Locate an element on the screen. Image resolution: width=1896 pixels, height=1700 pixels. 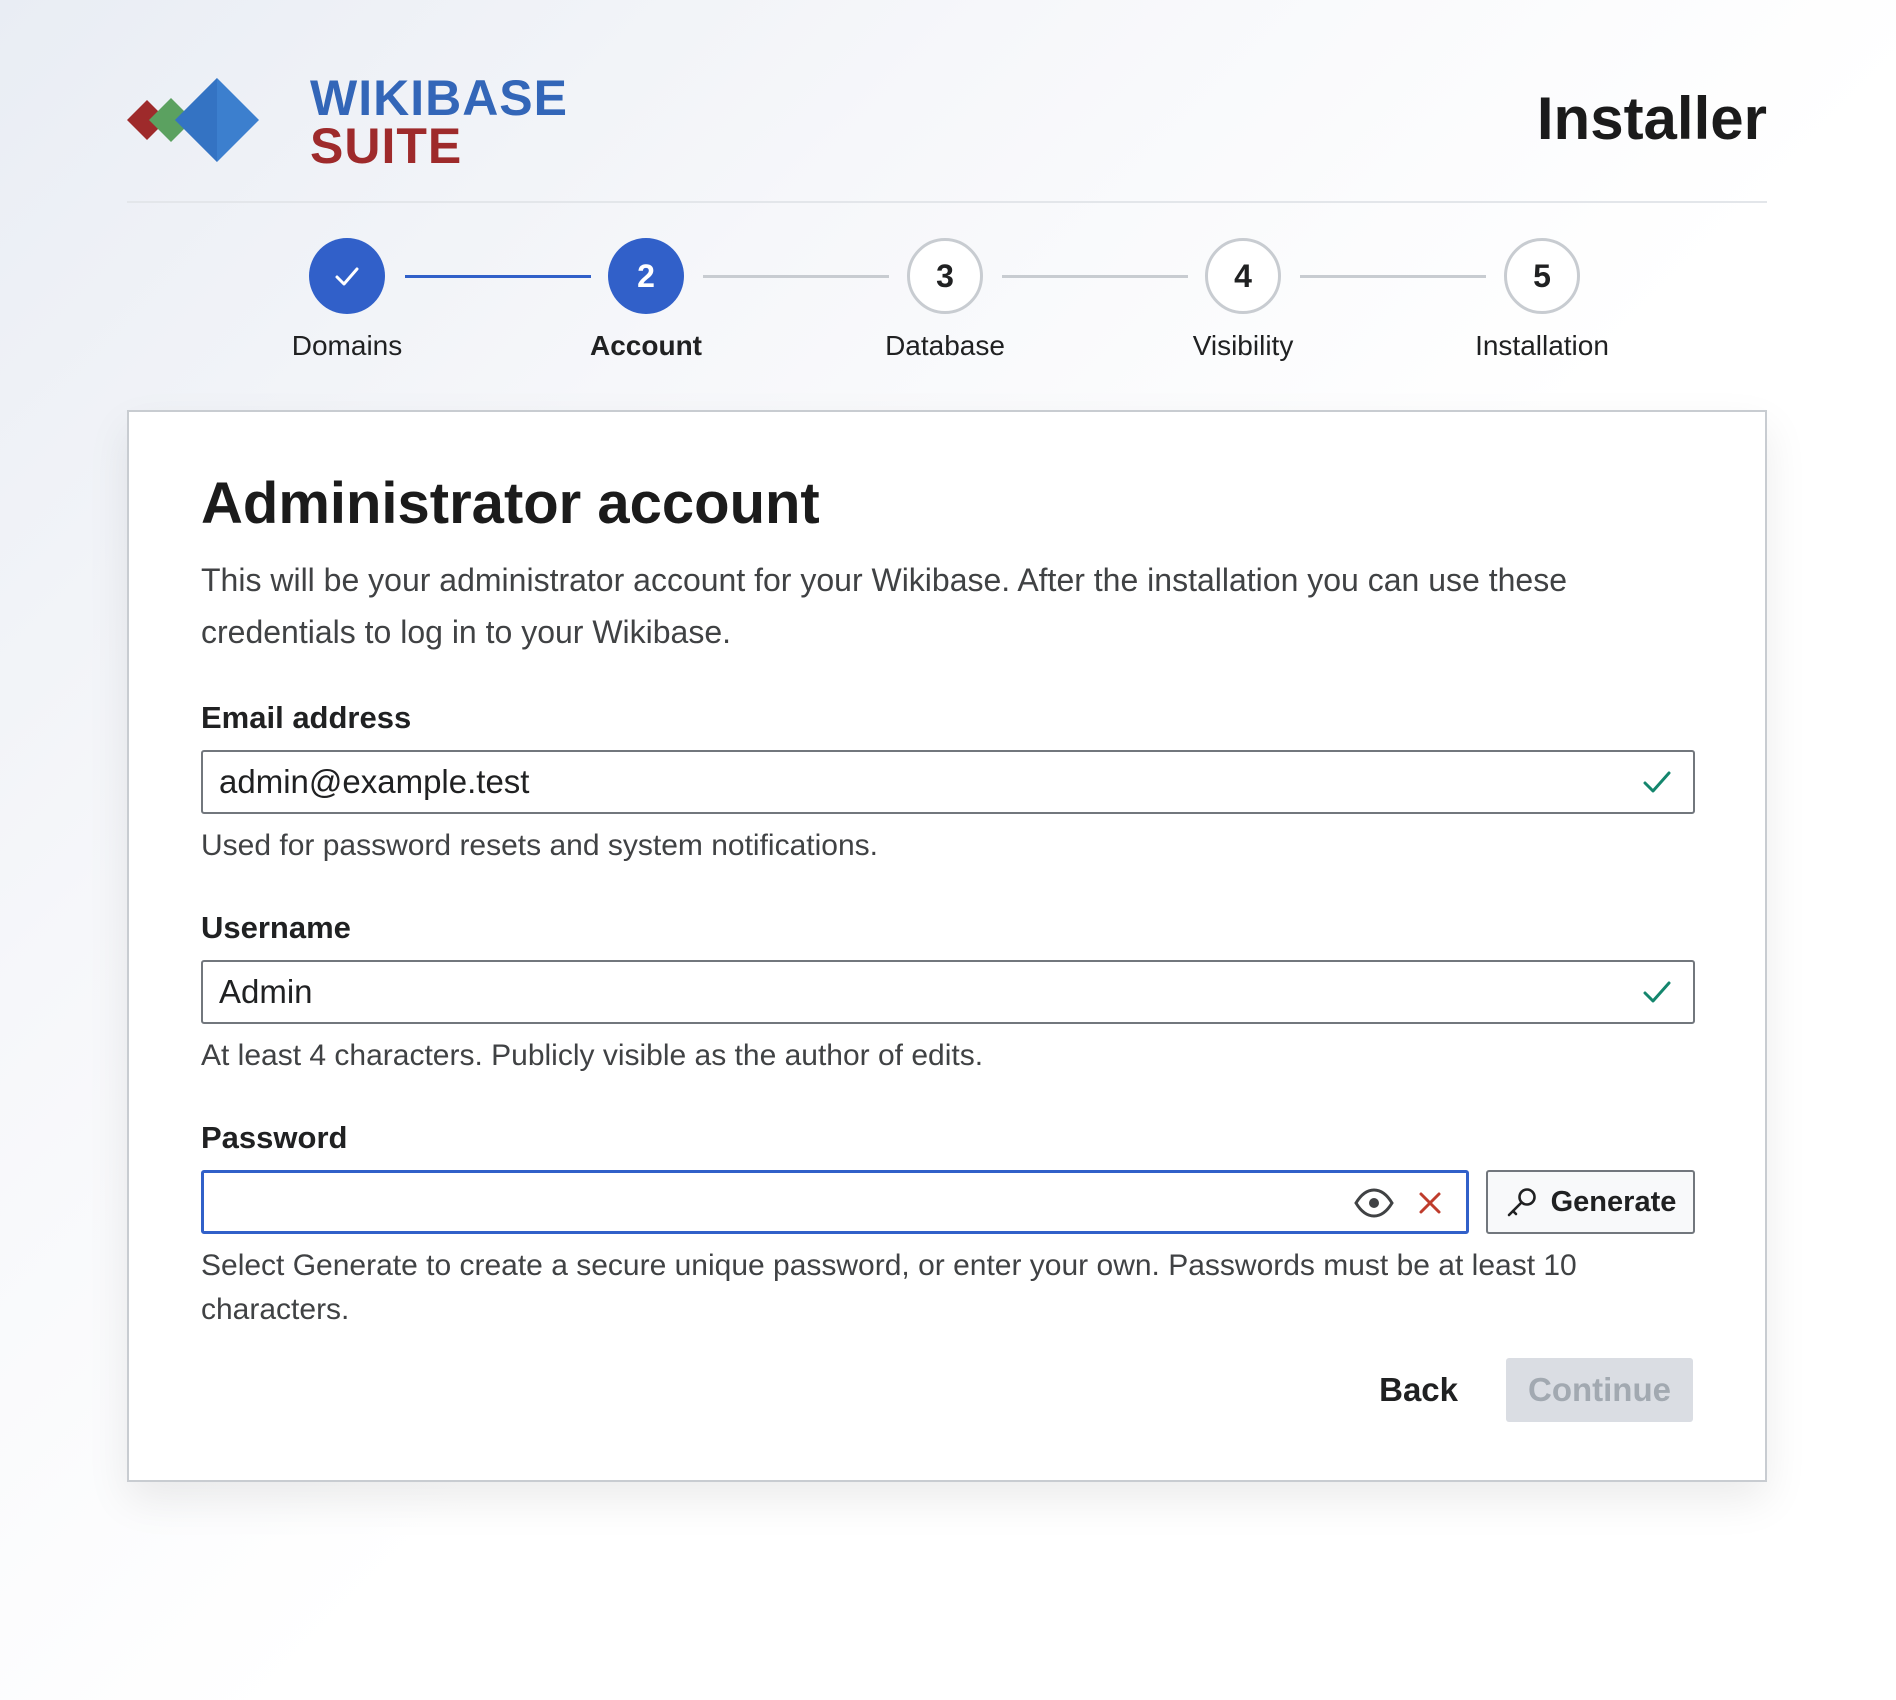
username-input-row is located at coordinates (948, 992).